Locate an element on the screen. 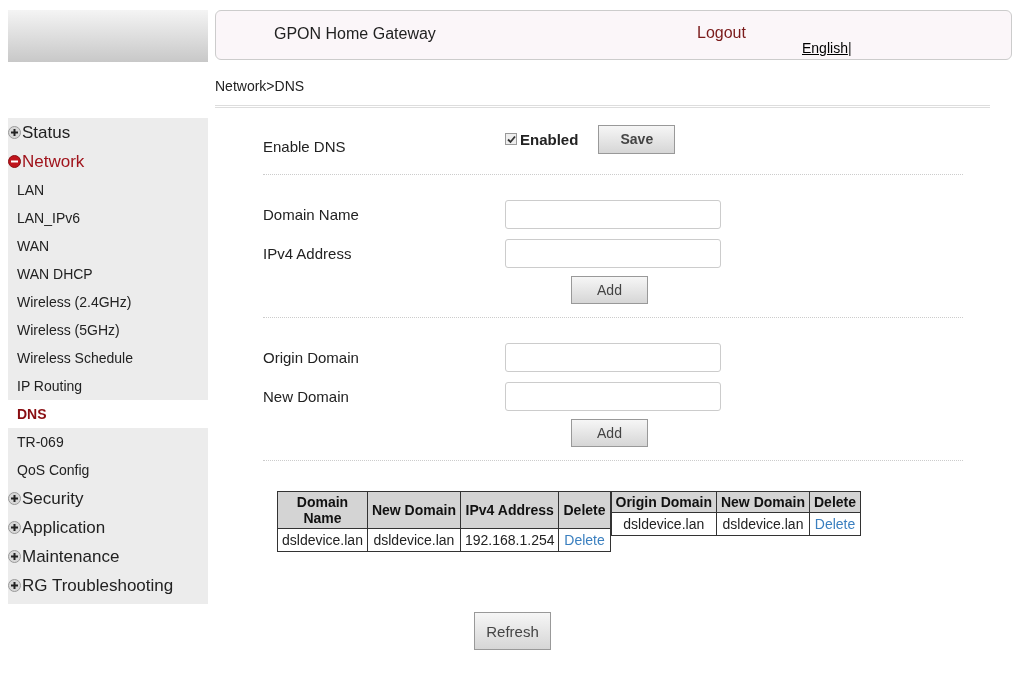  column-header: Origin Domain is located at coordinates (664, 502).